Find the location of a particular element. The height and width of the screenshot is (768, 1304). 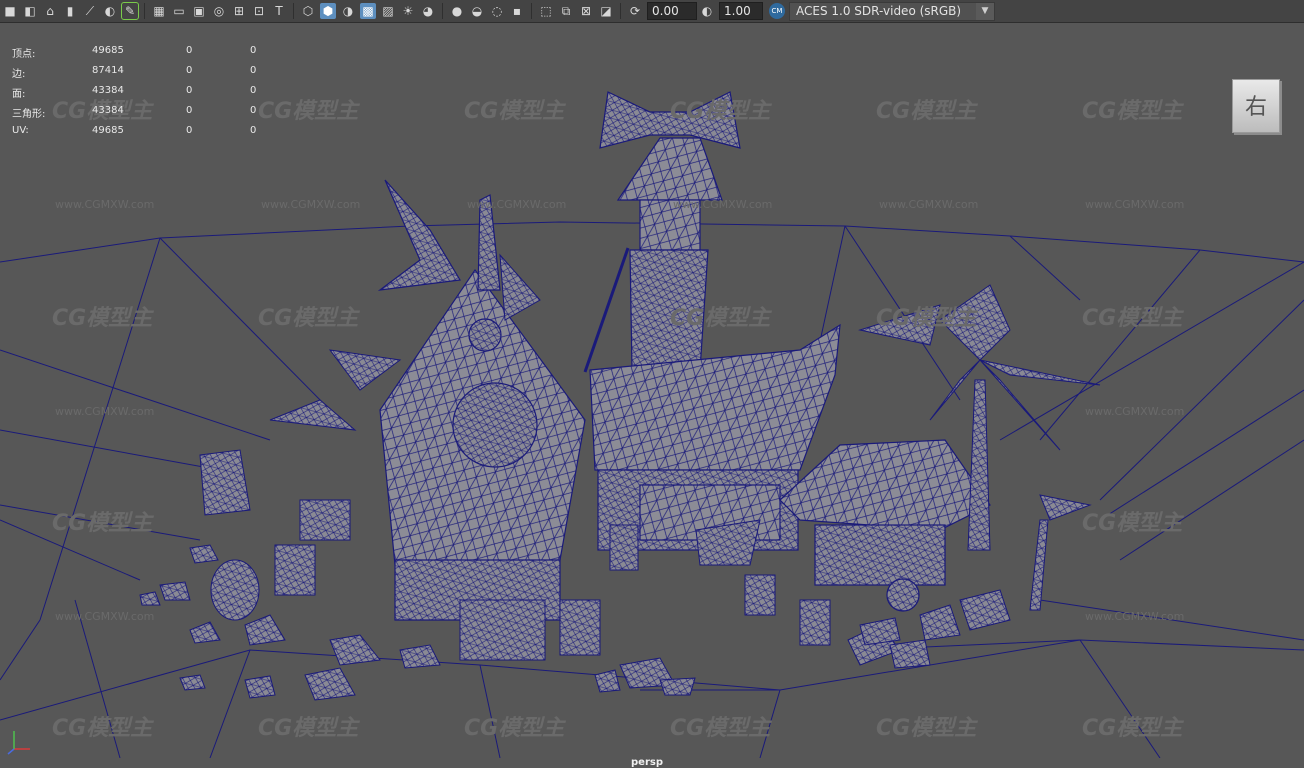

ambient-occlusion-icon: ● is located at coordinates (457, 11).